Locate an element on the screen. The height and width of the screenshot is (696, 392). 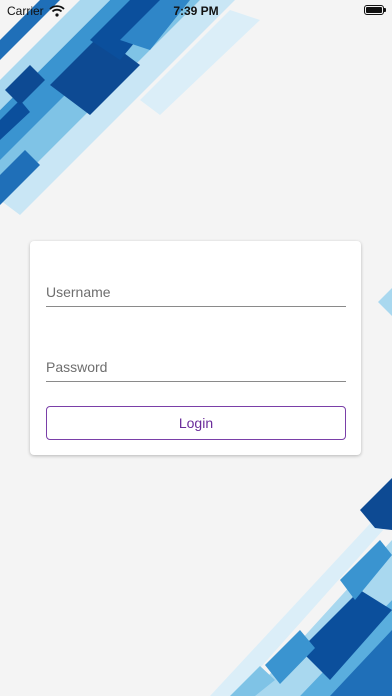
password-input is located at coordinates (196, 367).